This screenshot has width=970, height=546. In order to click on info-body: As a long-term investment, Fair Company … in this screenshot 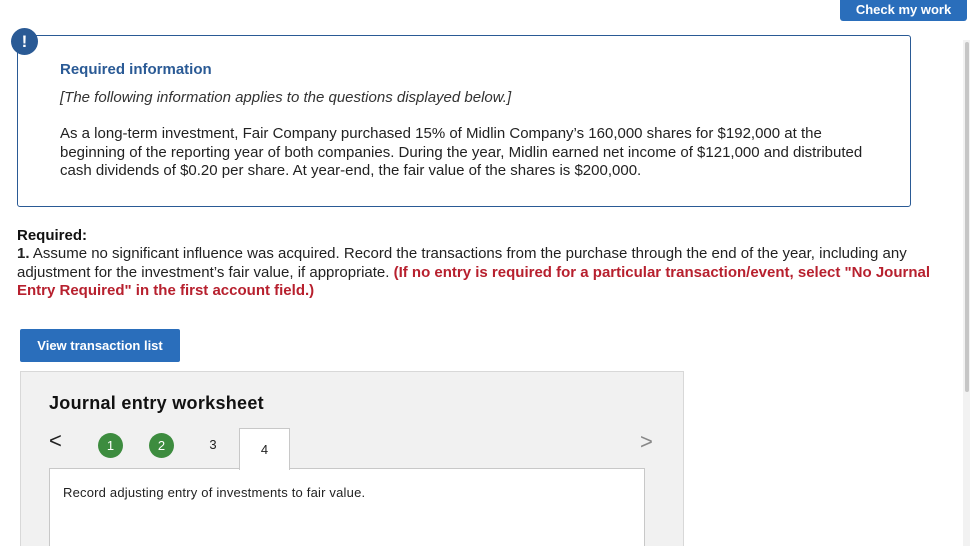, I will do `click(461, 152)`.